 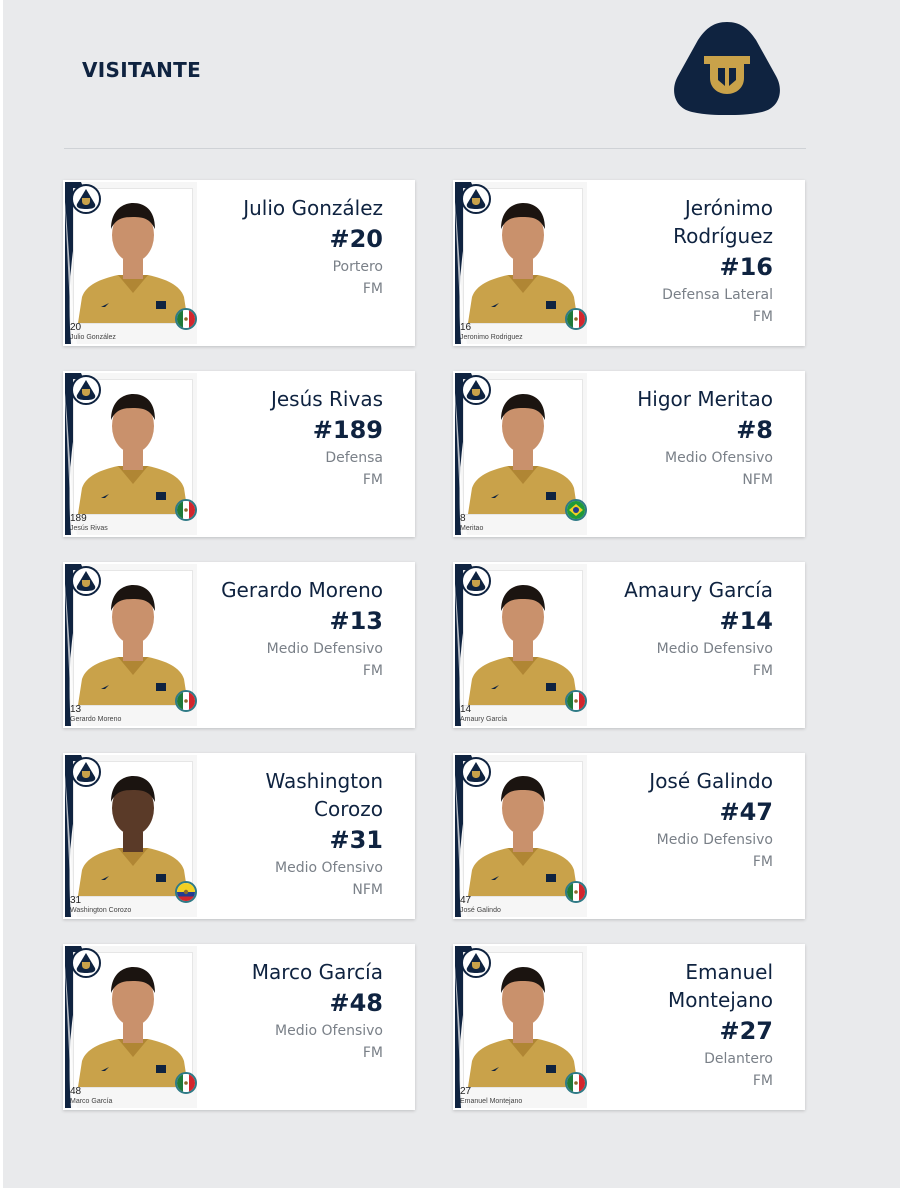 I want to click on pumas-logo-icon, so click(x=727, y=68).